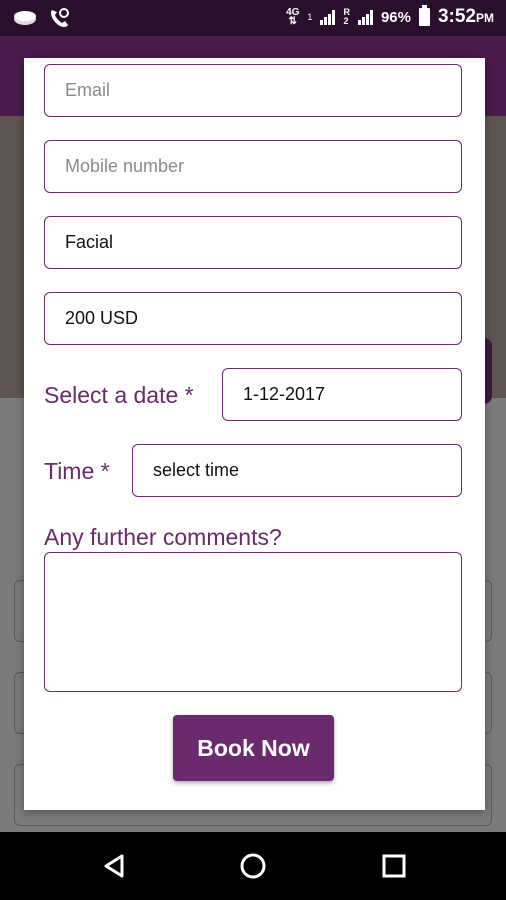  Describe the element at coordinates (346, 16) in the screenshot. I see `roaming-label: R 2` at that location.